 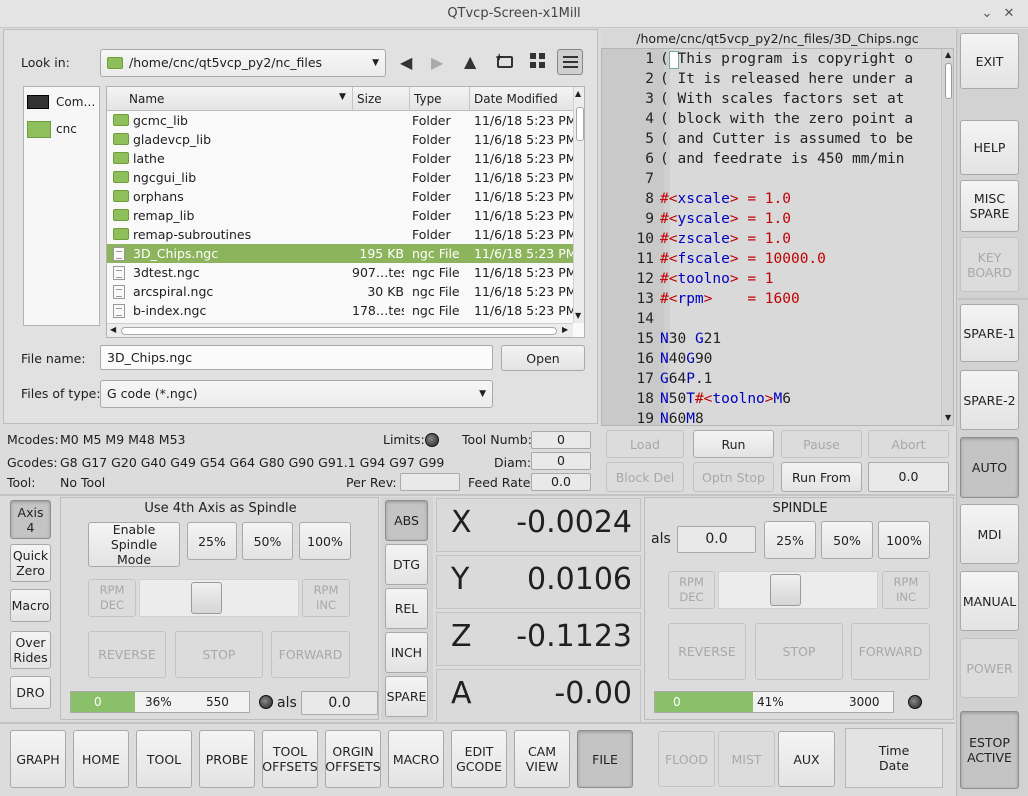 I want to click on axis4-reverse-button: REVERSE, so click(x=127, y=654).